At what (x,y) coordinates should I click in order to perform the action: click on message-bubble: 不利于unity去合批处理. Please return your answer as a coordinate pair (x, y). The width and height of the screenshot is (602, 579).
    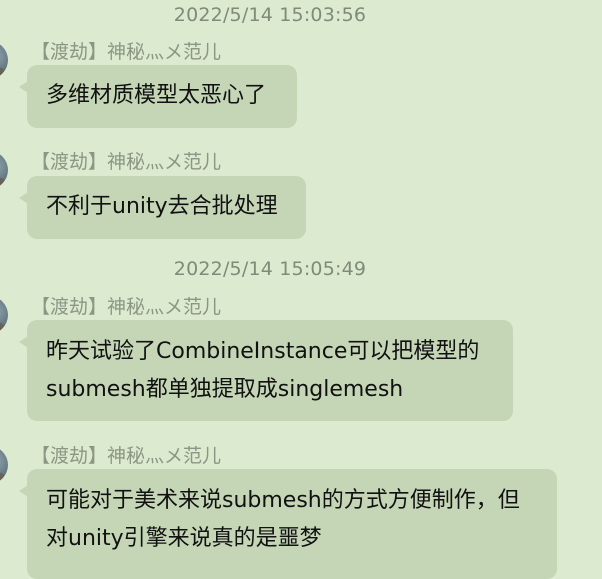
    Looking at the image, I should click on (162, 207).